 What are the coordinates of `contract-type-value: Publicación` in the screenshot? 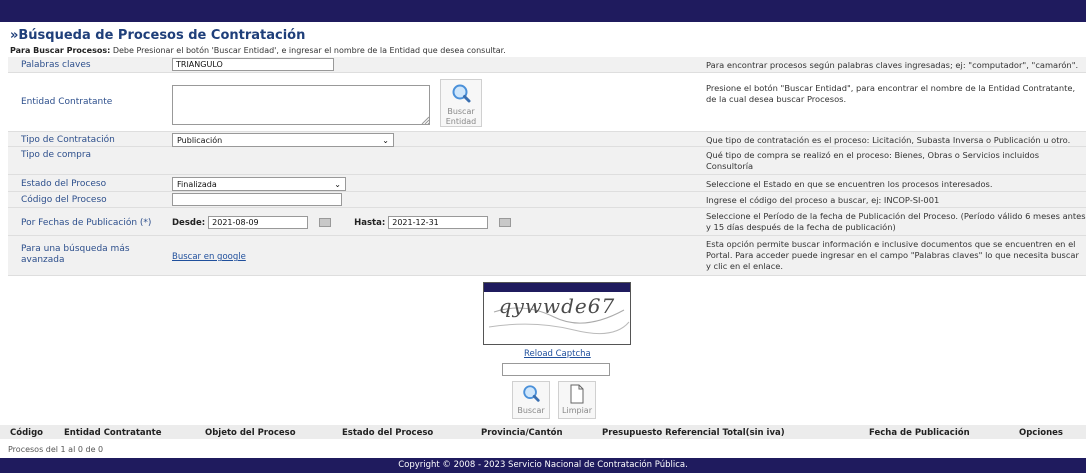 It's located at (200, 140).